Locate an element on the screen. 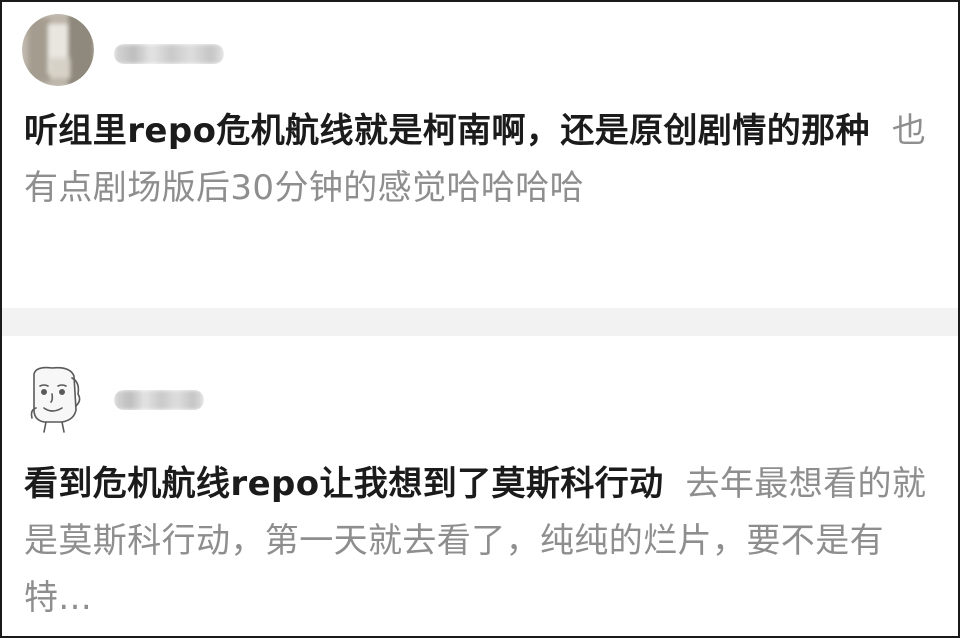  user-avatar-icon is located at coordinates (58, 50).